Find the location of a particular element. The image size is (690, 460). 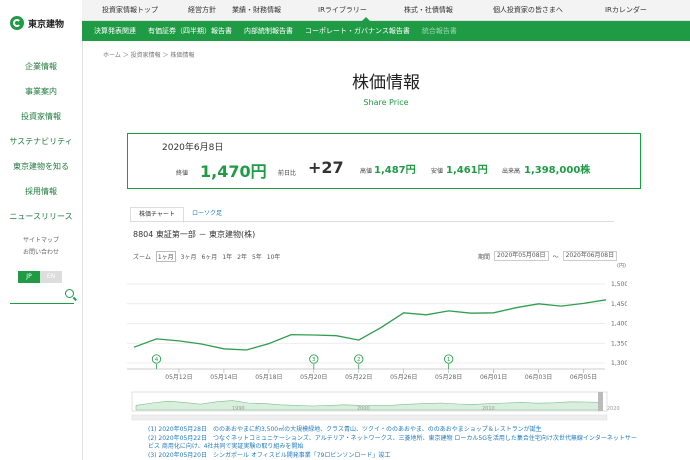

breadcrumb: ホーム ＞ 投資家情報 ＞ 株価情報 is located at coordinates (148, 54).